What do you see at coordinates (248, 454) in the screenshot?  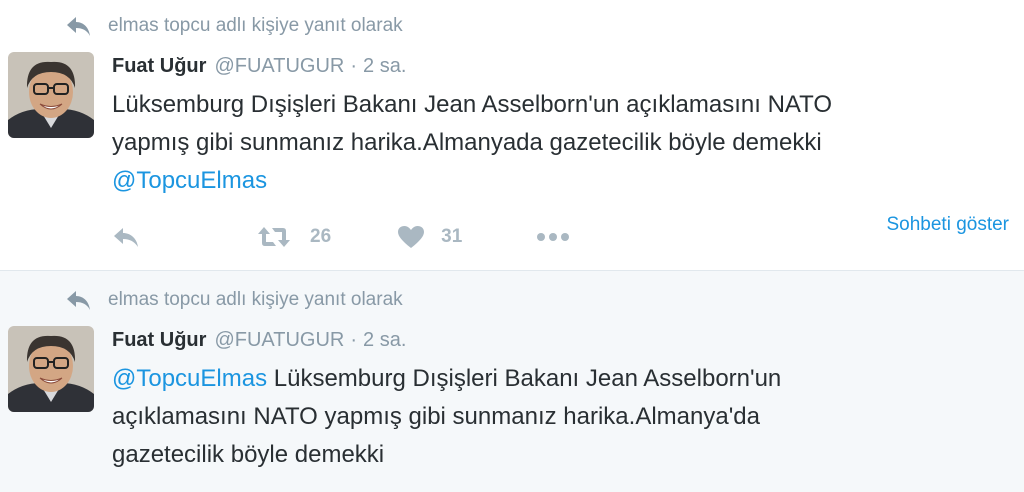 I see `tweet-text-line: gazetecilik böyle demekki` at bounding box center [248, 454].